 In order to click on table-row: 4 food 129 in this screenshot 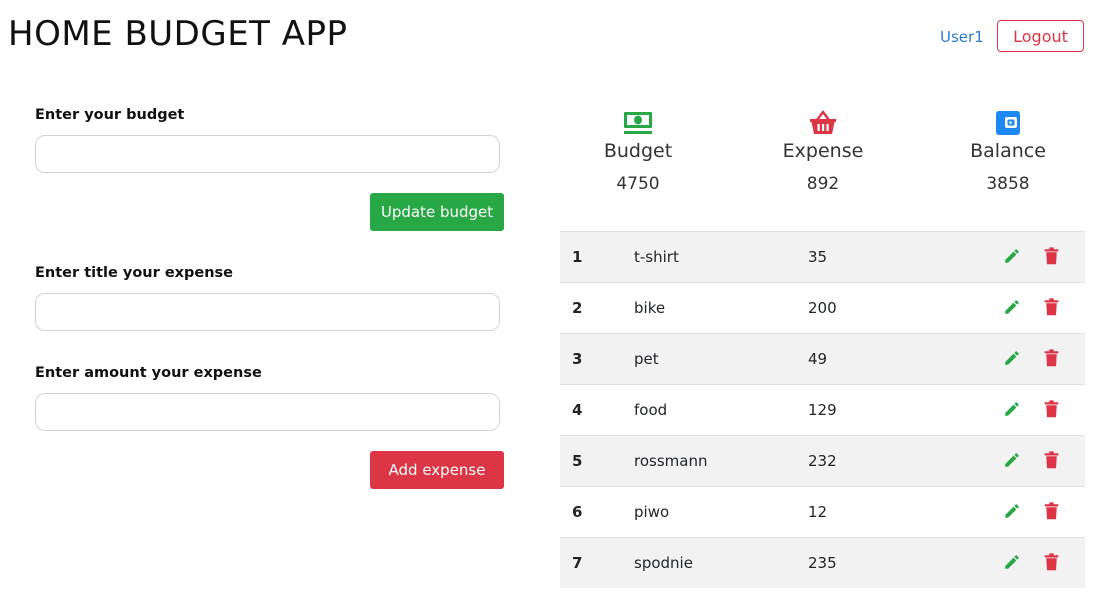, I will do `click(822, 409)`.